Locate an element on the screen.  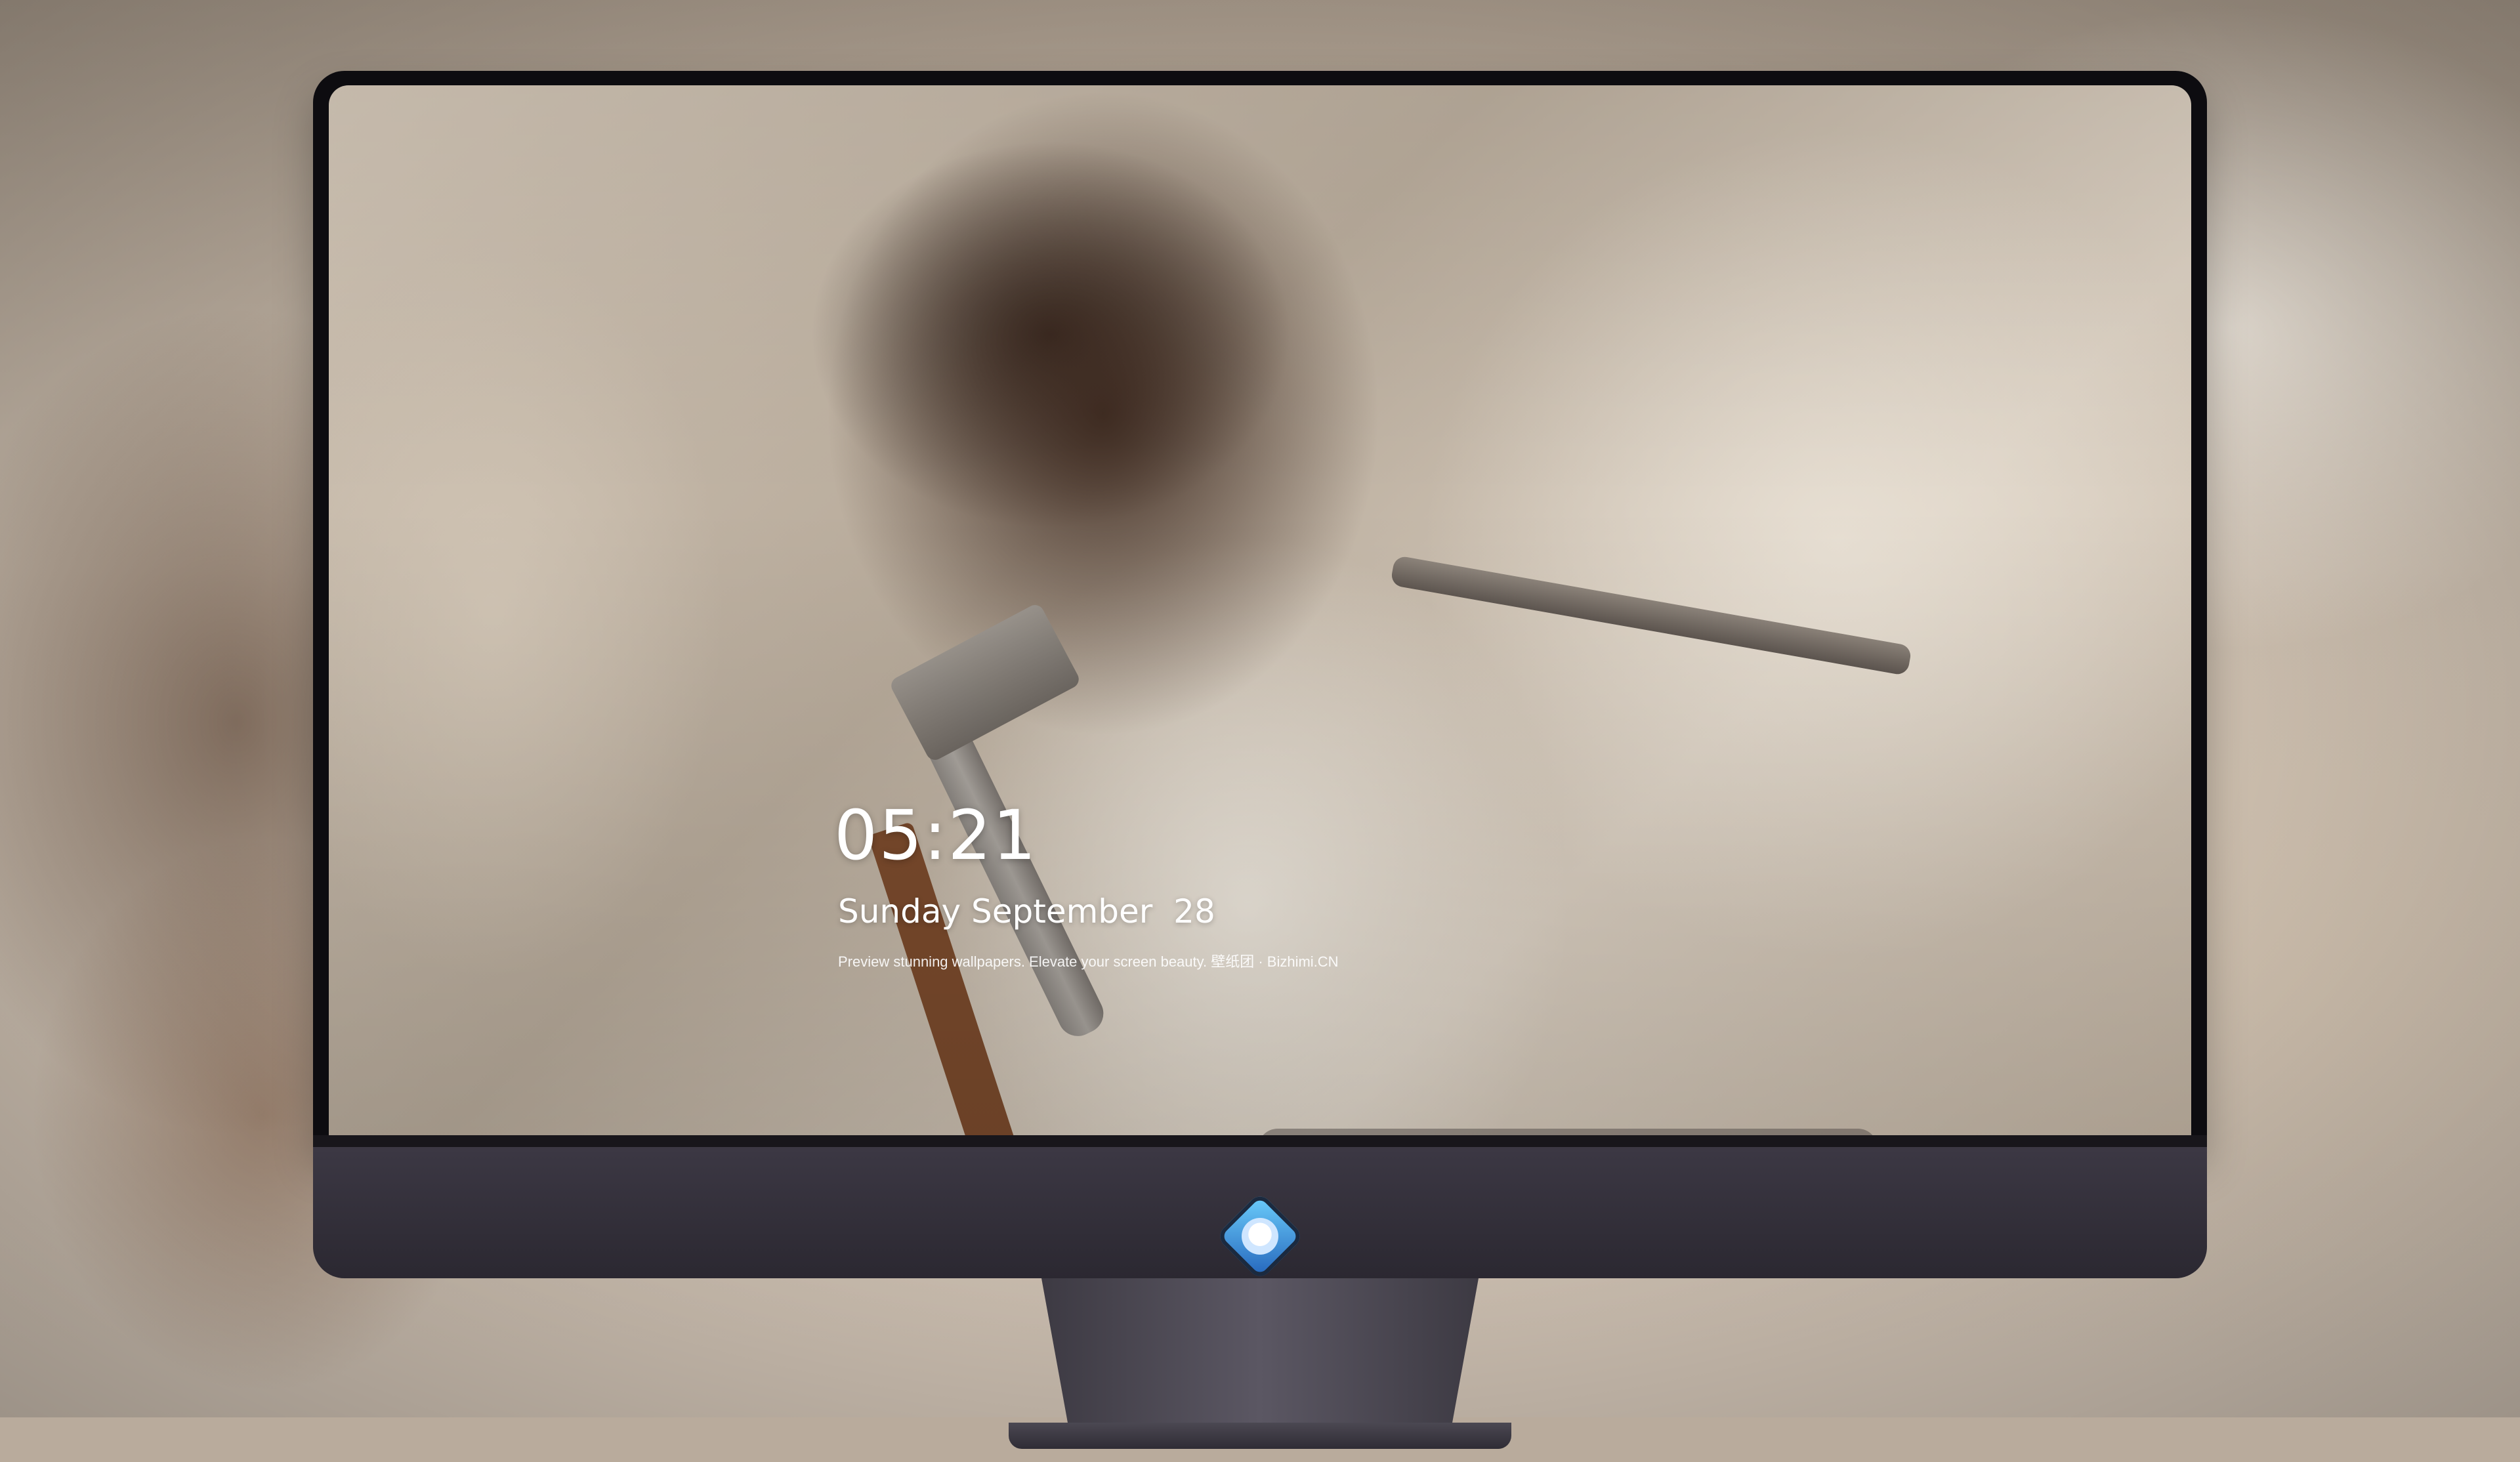
brand-mascot-icon is located at coordinates (1260, 1236).